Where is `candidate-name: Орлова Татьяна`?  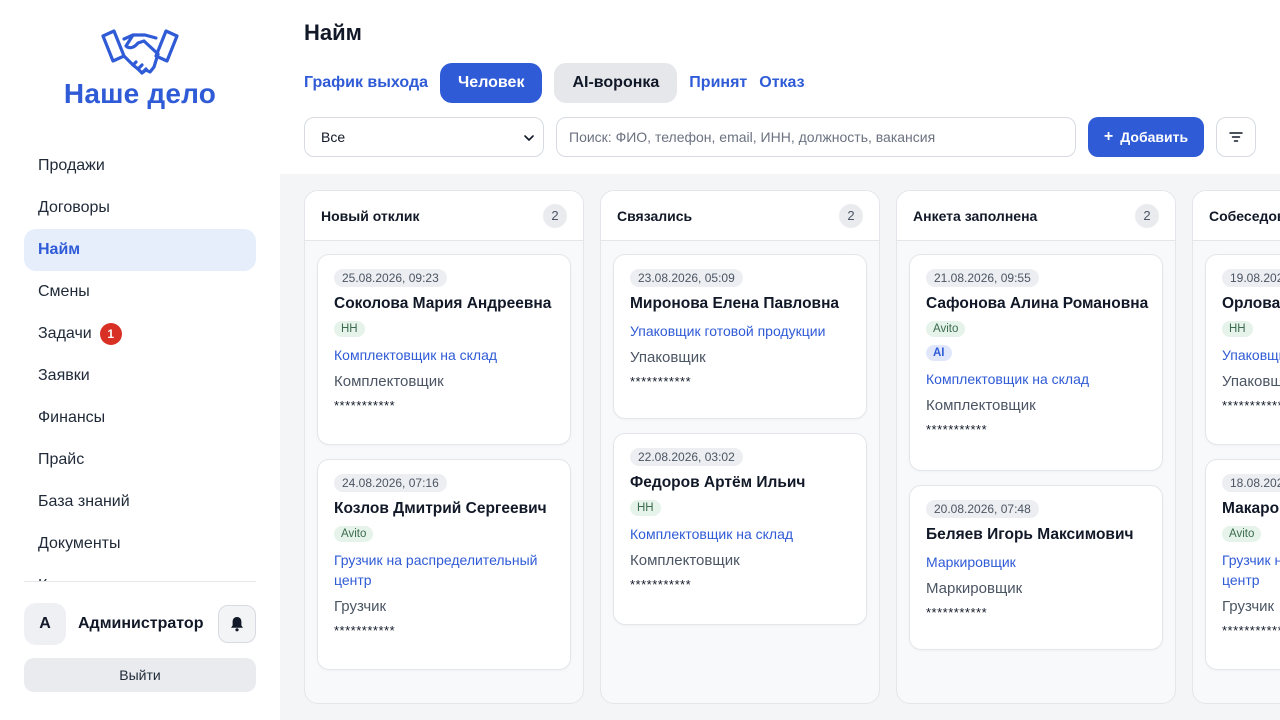 candidate-name: Орлова Татьяна is located at coordinates (1251, 303).